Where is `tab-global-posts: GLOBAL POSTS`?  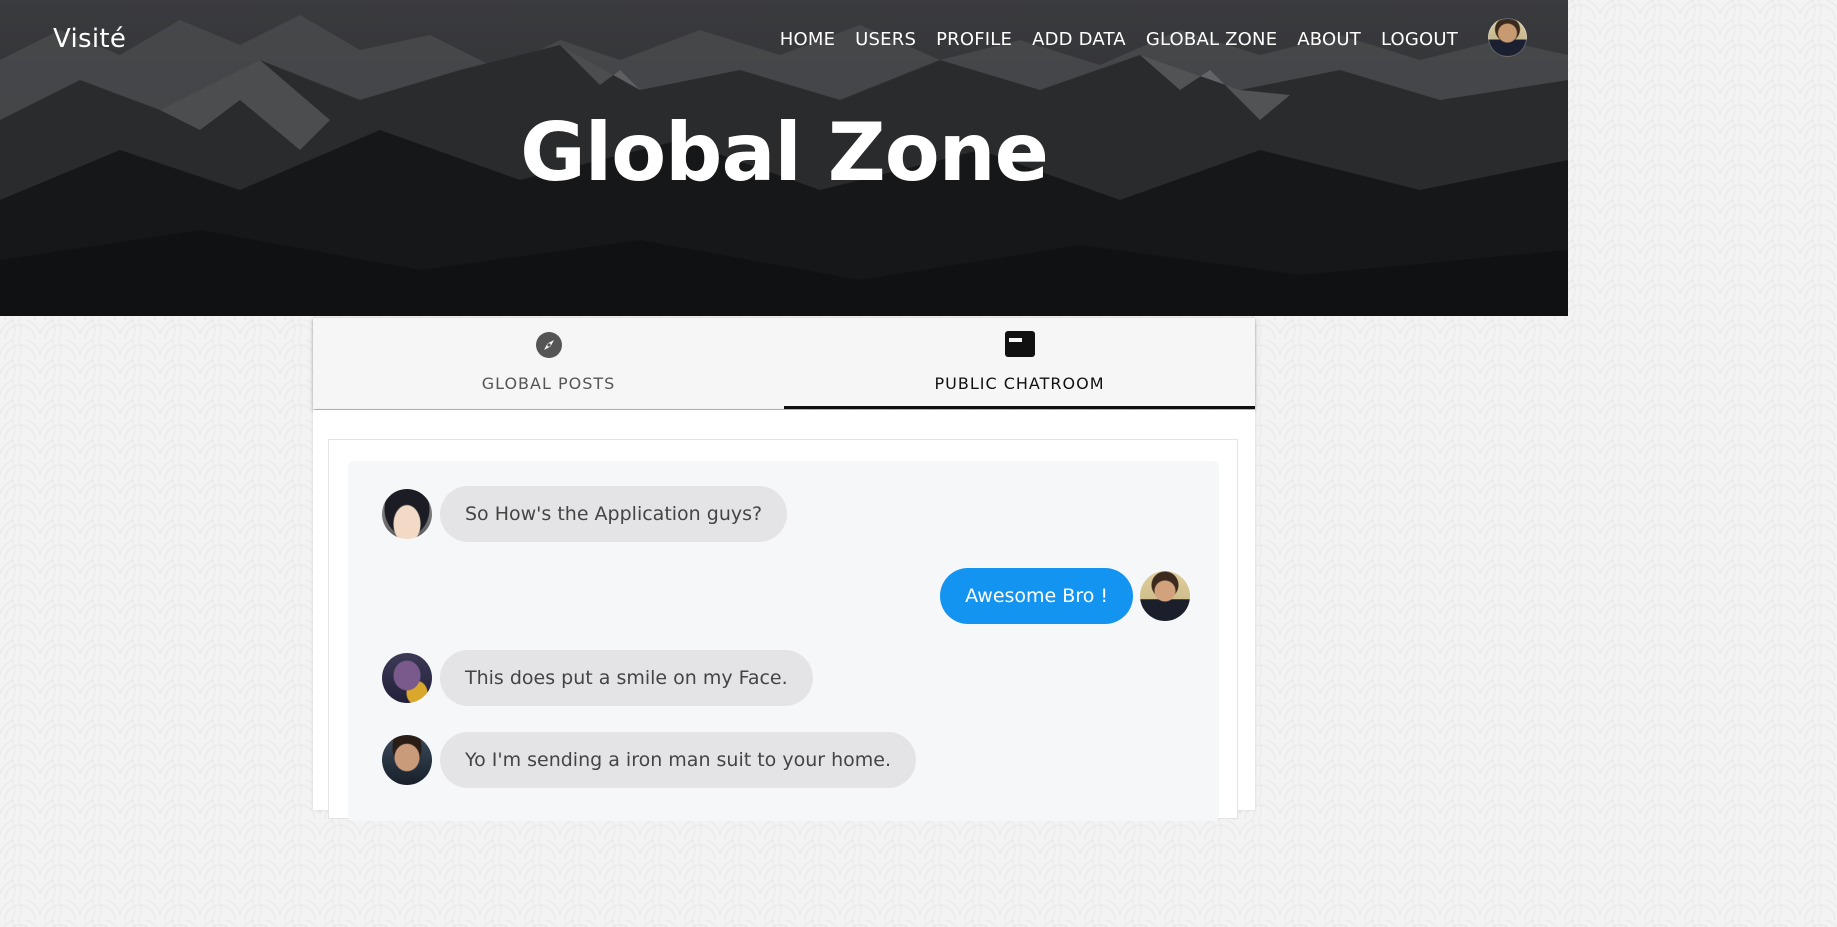 tab-global-posts: GLOBAL POSTS is located at coordinates (548, 363).